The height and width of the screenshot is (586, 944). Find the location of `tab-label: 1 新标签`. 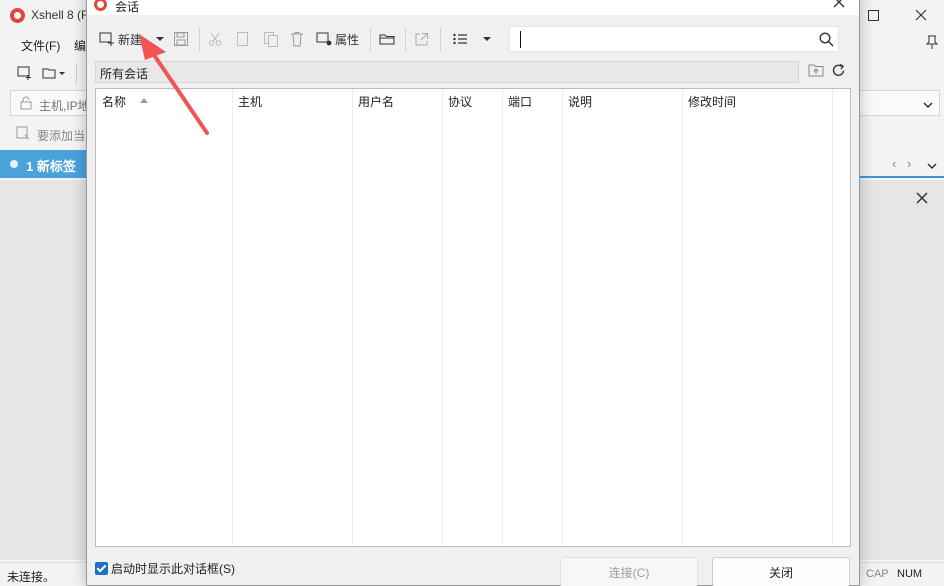

tab-label: 1 新标签 is located at coordinates (51, 166).